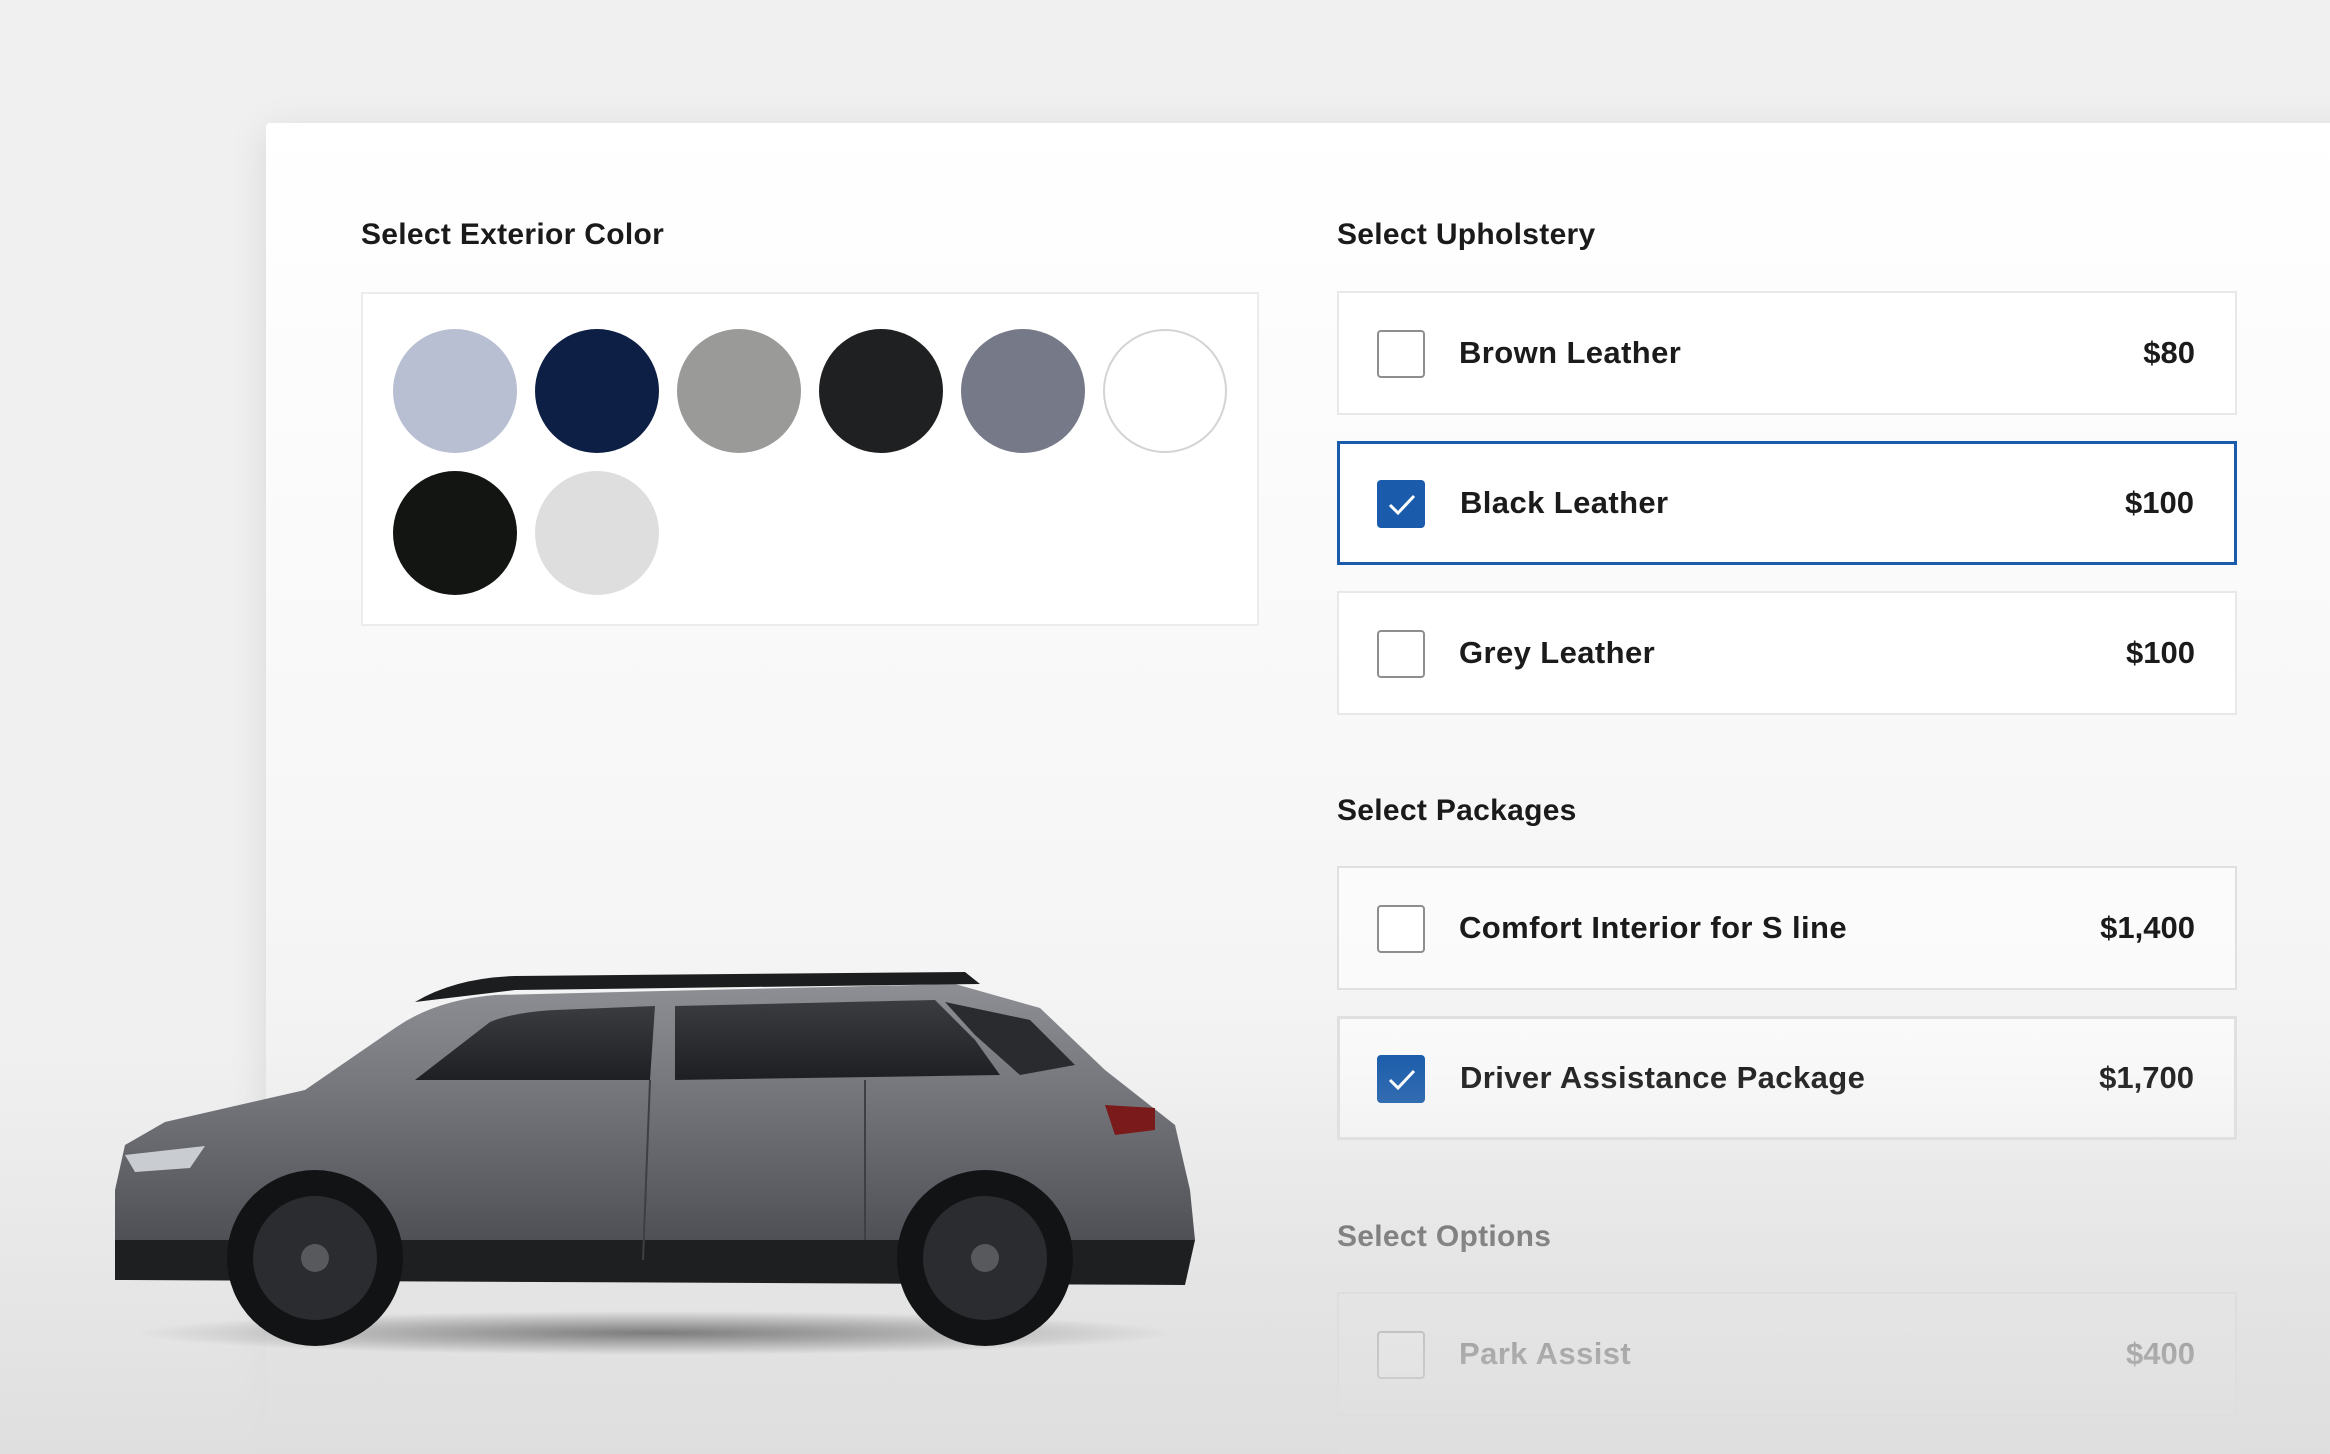 This screenshot has width=2330, height=1454. I want to click on options-title: Select Options, so click(1444, 1236).